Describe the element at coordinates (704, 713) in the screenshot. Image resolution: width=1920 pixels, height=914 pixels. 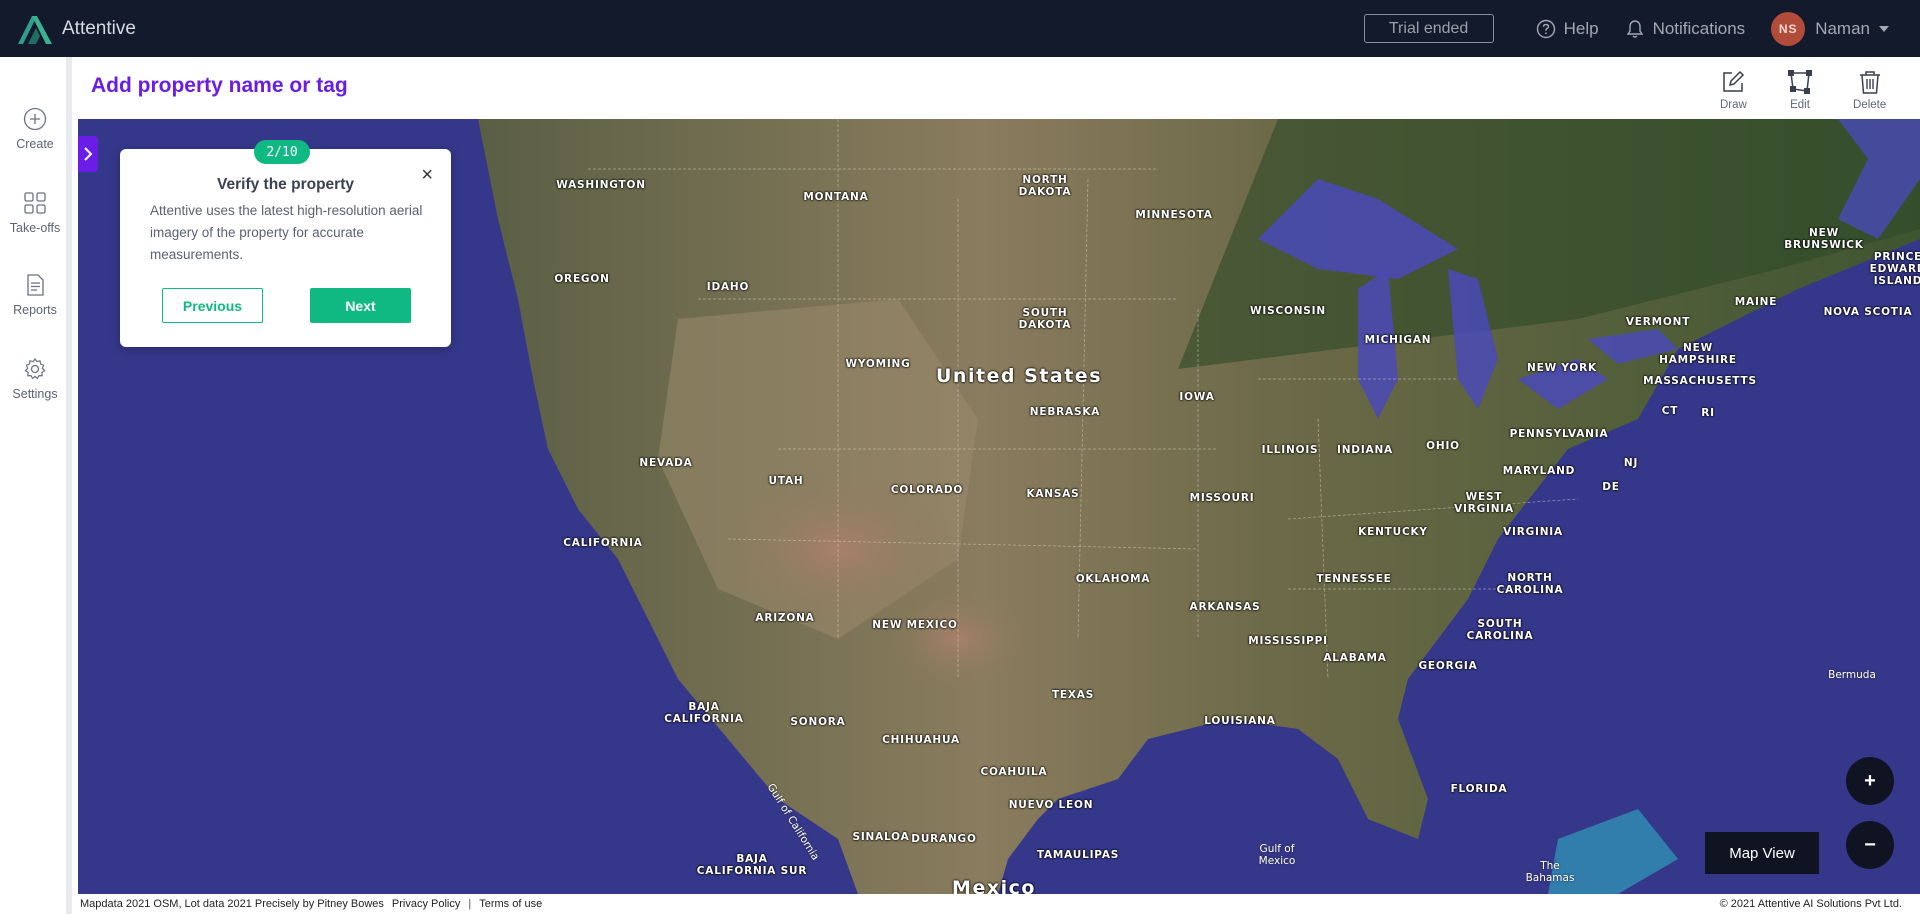
I see `map-label: BAJA CALIFORNIA` at that location.